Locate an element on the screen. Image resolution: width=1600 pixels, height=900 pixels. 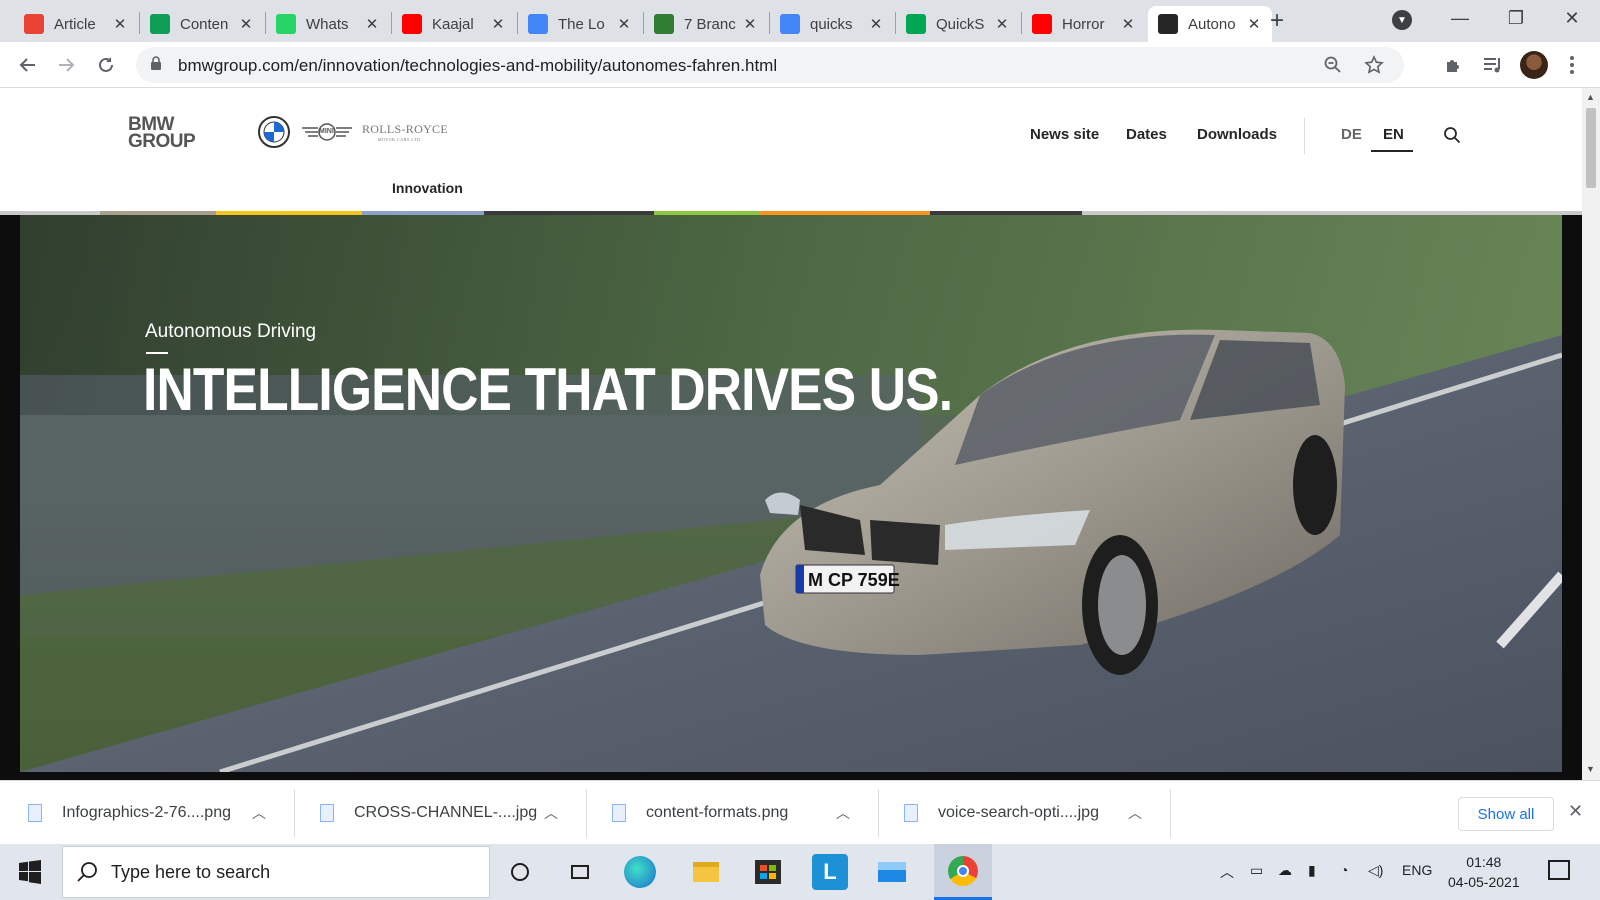
browser-tab: Whats ✕ is located at coordinates (328, 24).